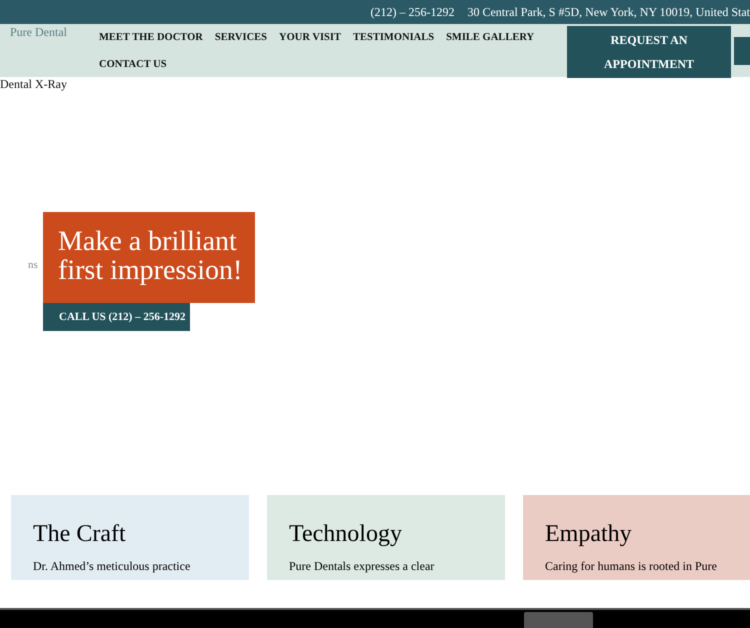 The image size is (750, 628). I want to click on call-button: CALL US (212) – 256-1292, so click(116, 317).